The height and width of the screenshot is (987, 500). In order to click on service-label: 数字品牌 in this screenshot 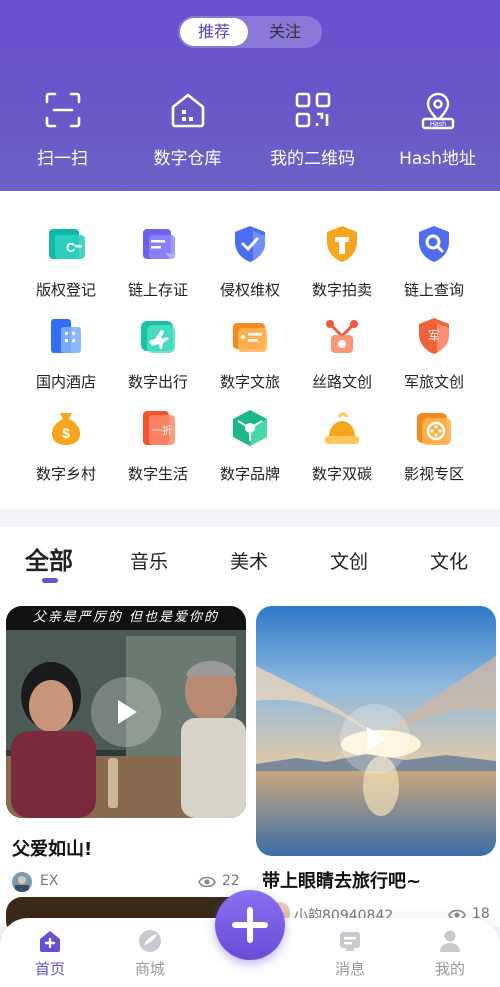, I will do `click(249, 474)`.